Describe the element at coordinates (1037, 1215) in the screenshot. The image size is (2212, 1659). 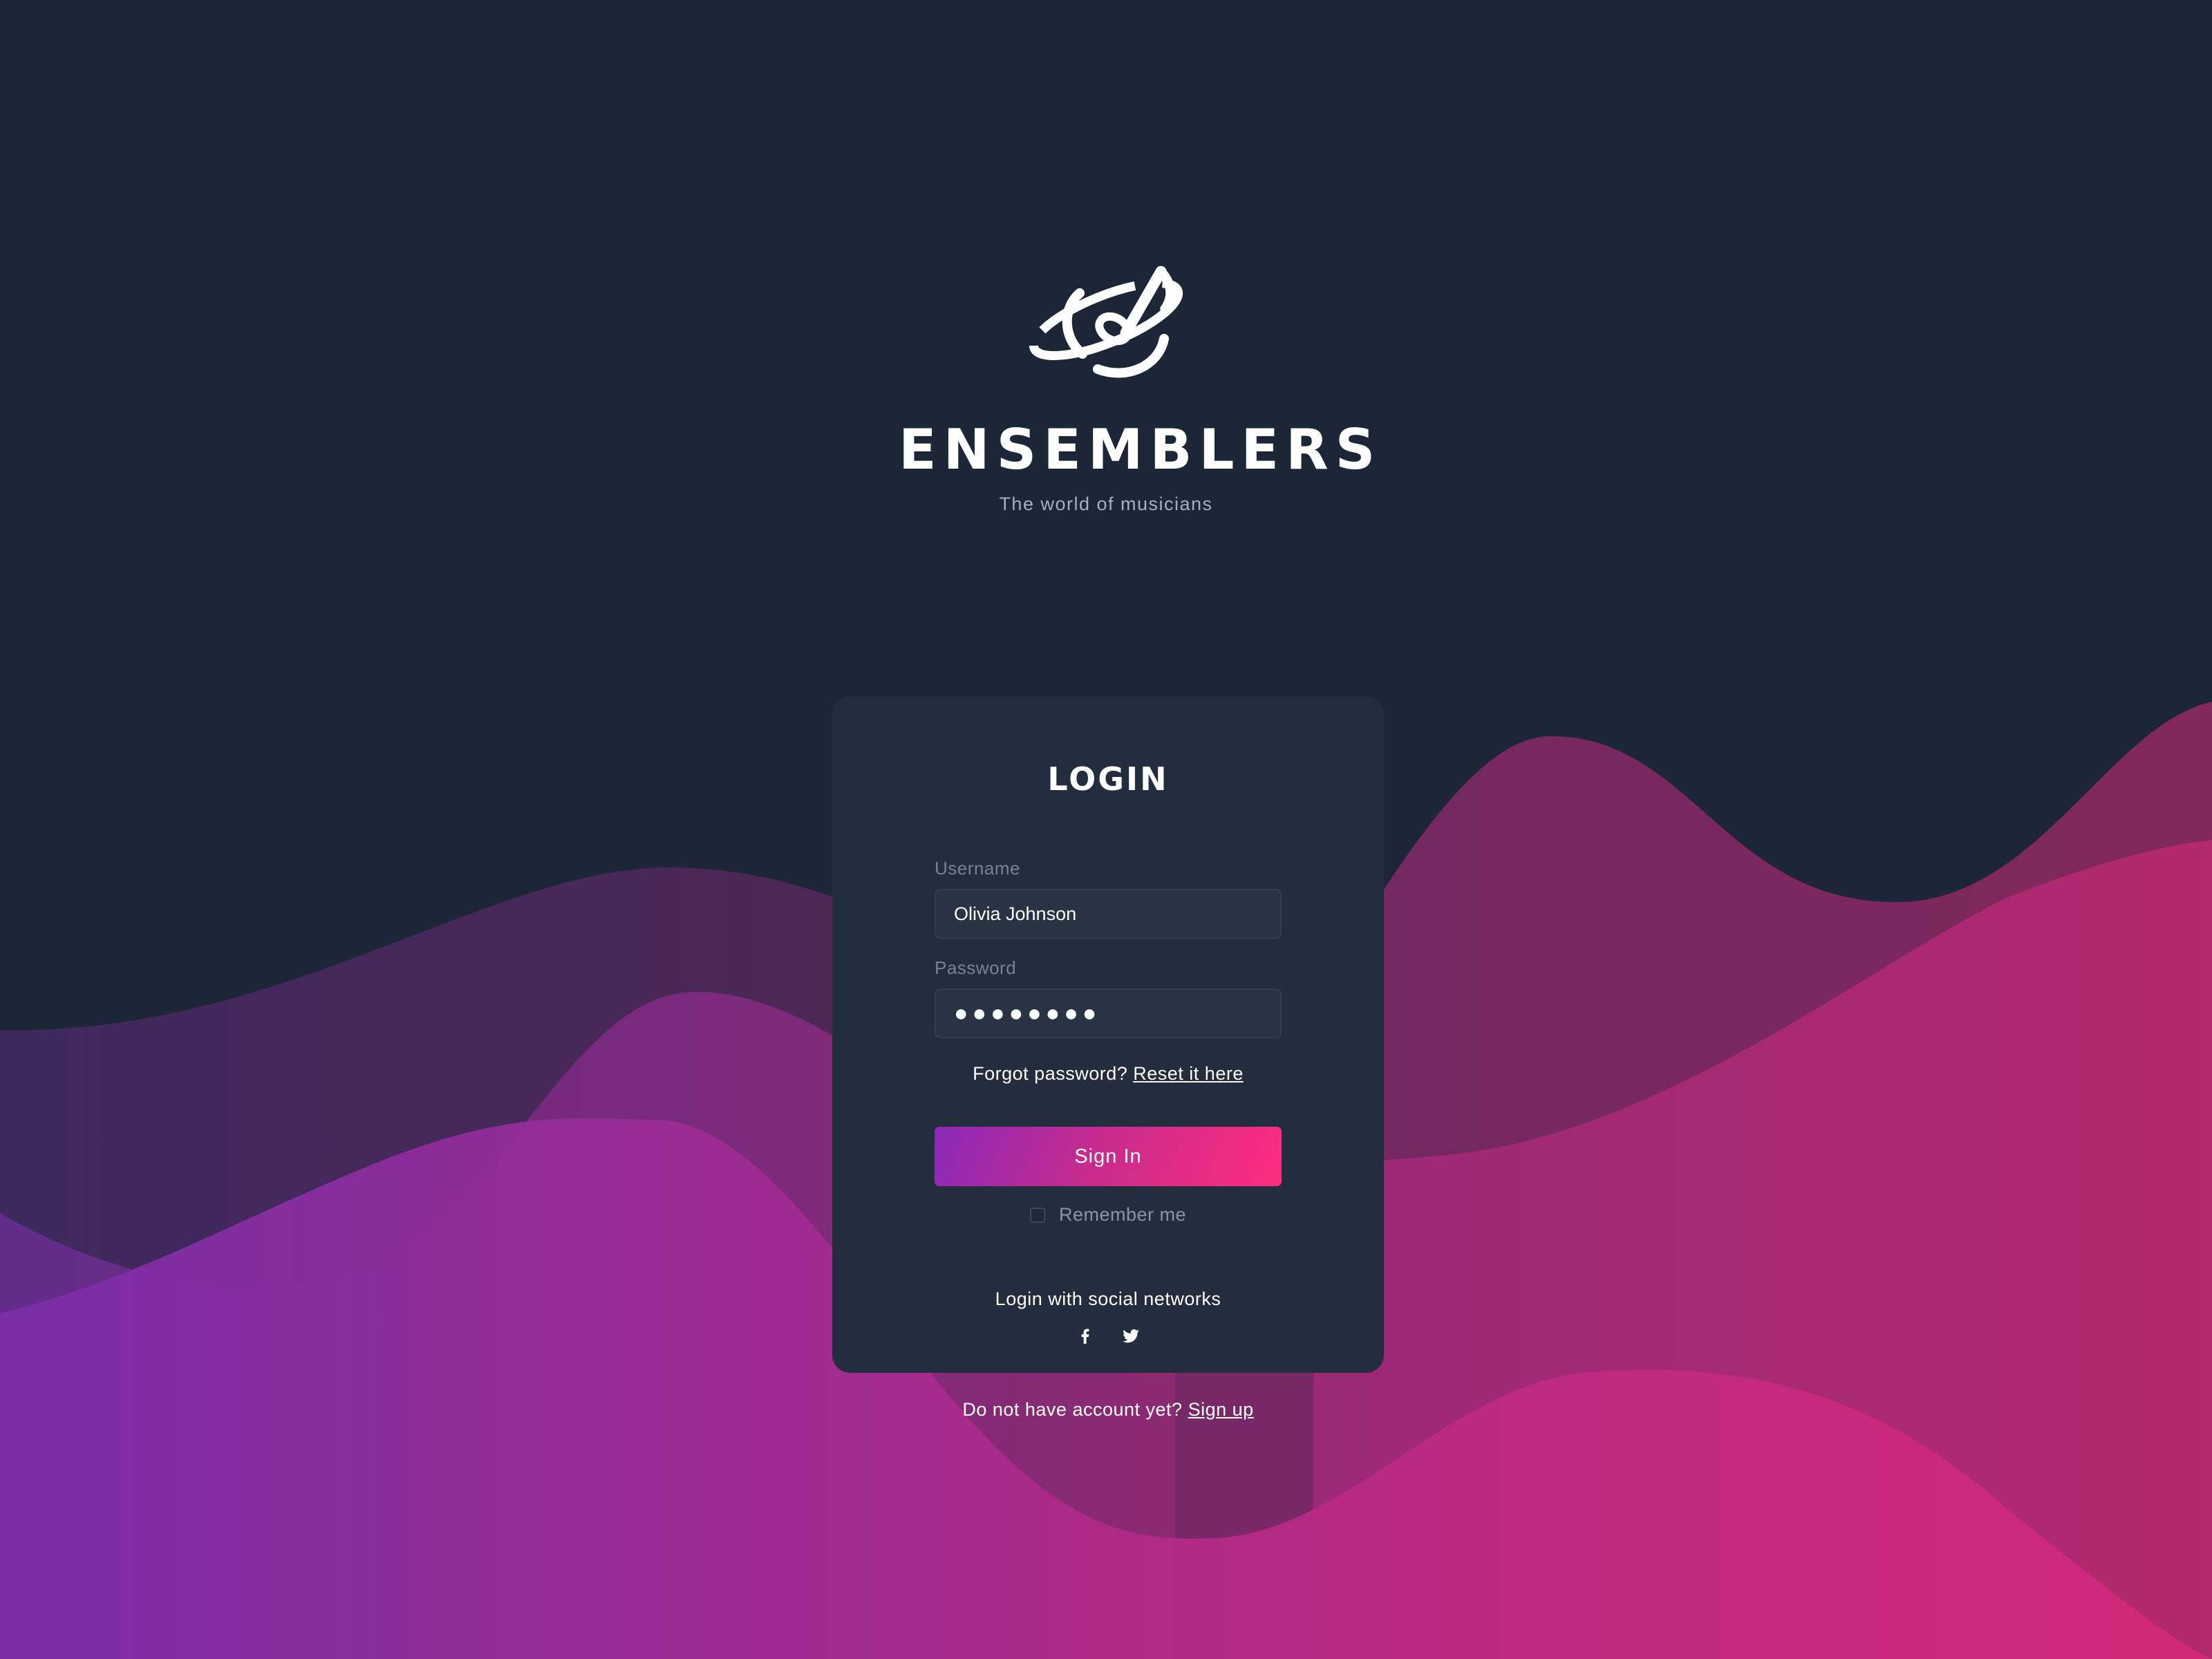
I see `remember-me-checkbox` at that location.